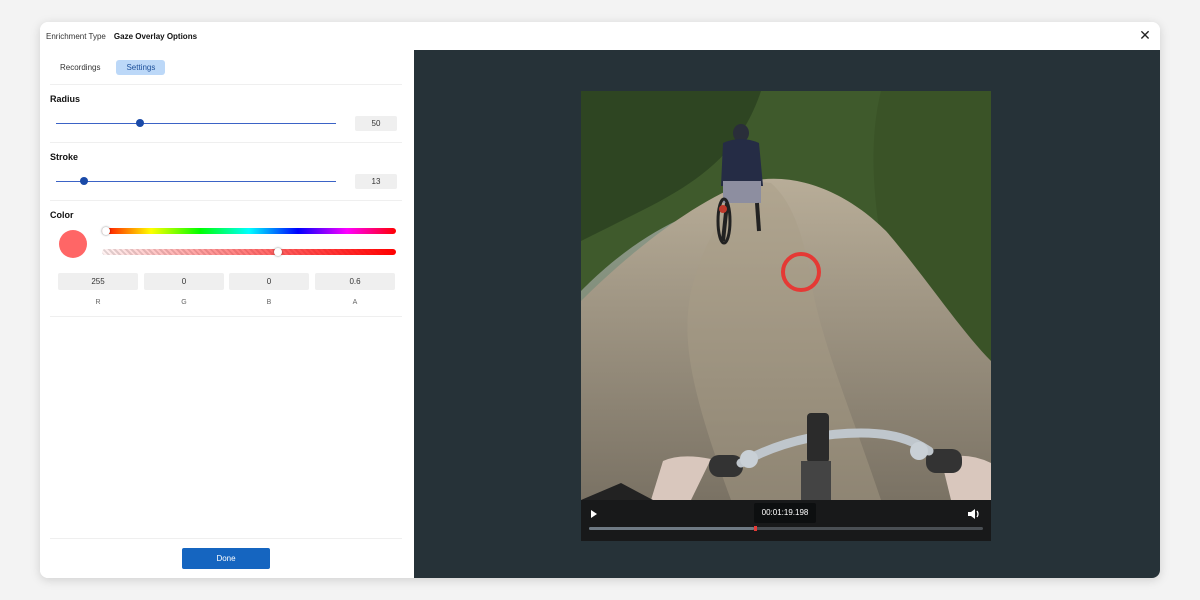  Describe the element at coordinates (1145, 35) in the screenshot. I see `close-icon: ✕` at that location.